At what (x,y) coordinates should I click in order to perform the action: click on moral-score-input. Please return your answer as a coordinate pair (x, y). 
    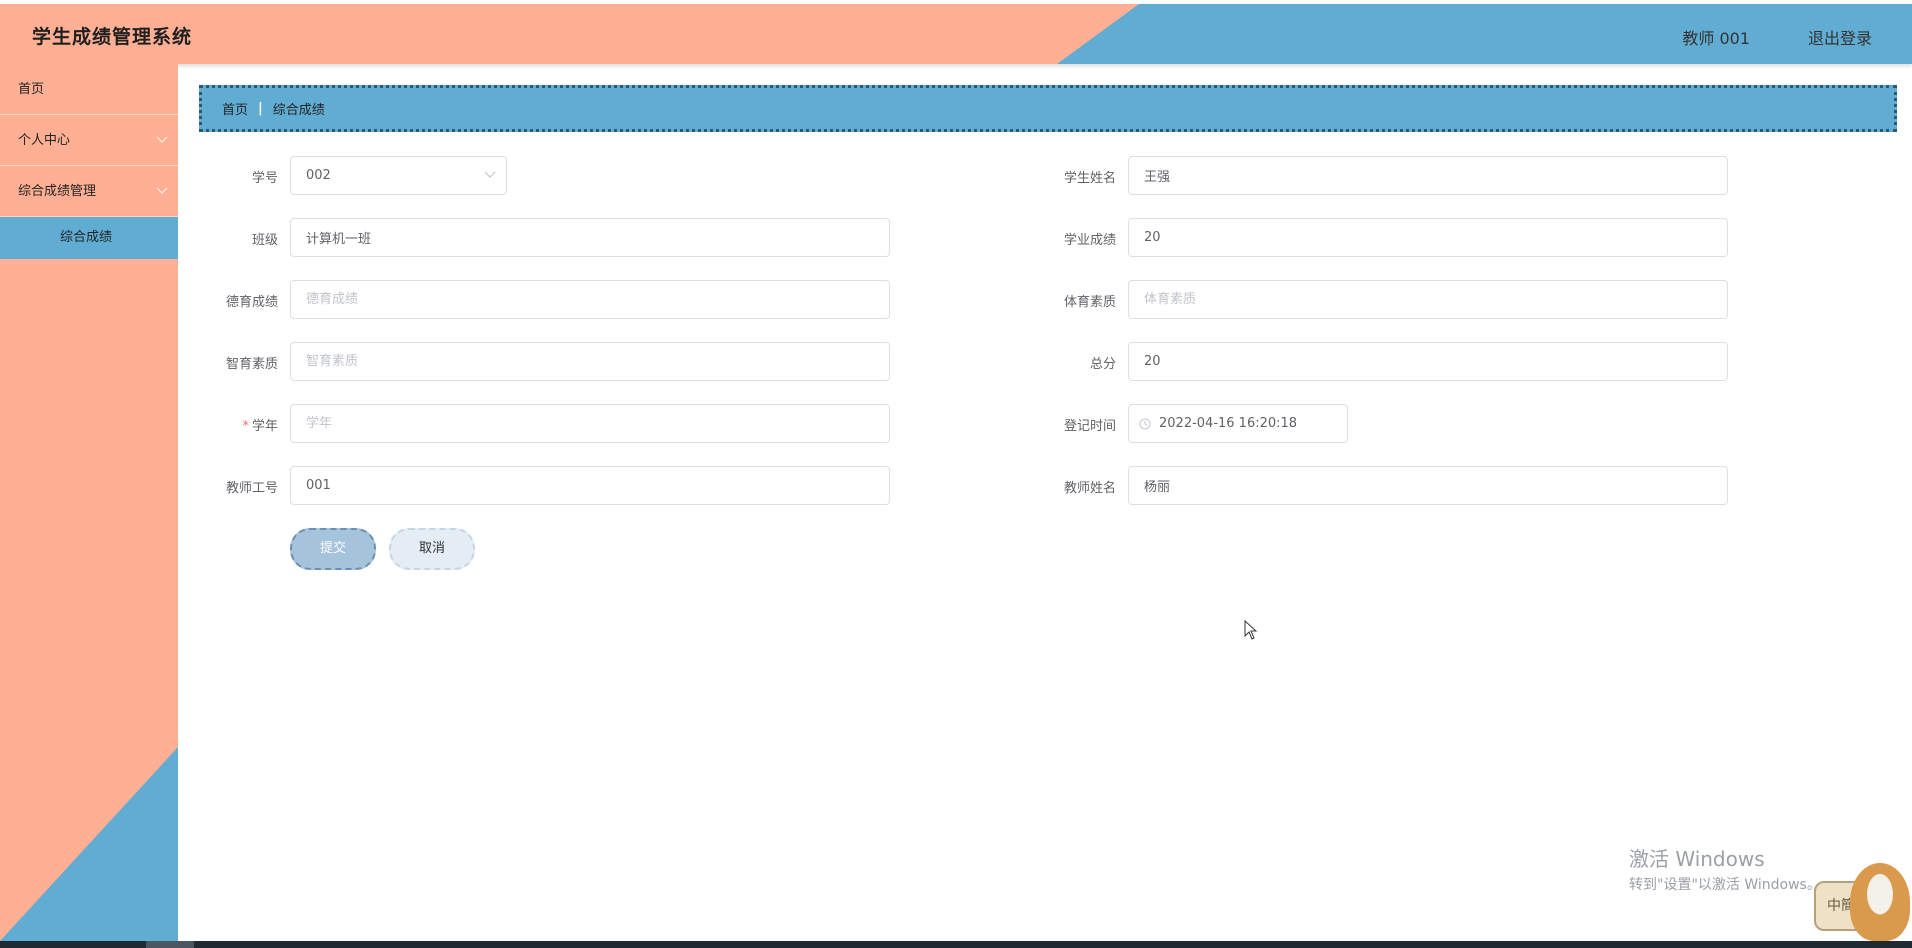
    Looking at the image, I should click on (590, 299).